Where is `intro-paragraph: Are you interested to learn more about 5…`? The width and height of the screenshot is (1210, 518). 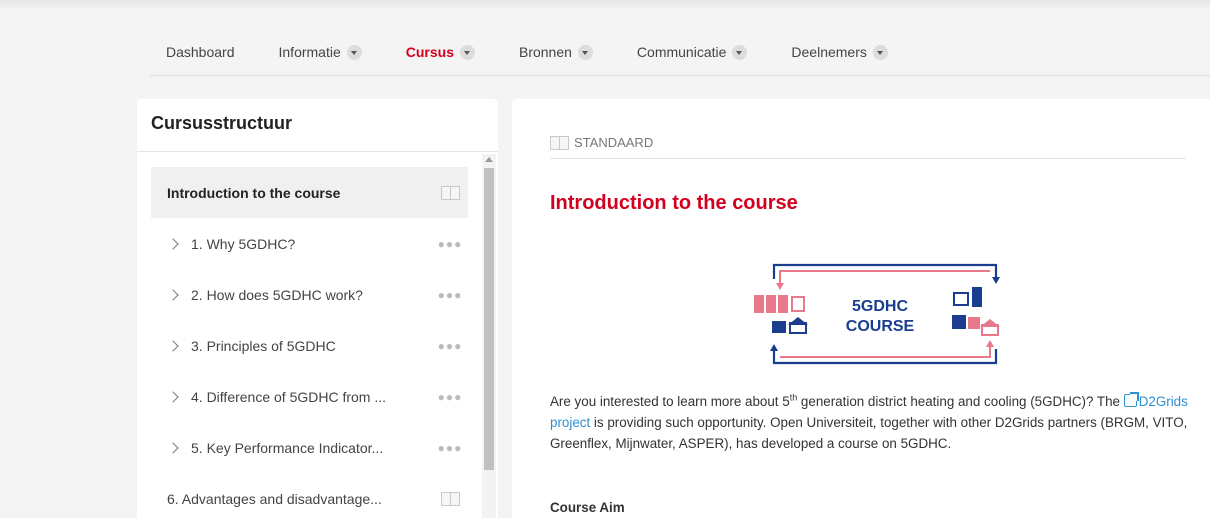
intro-paragraph: Are you interested to learn more about 5… is located at coordinates (869, 421).